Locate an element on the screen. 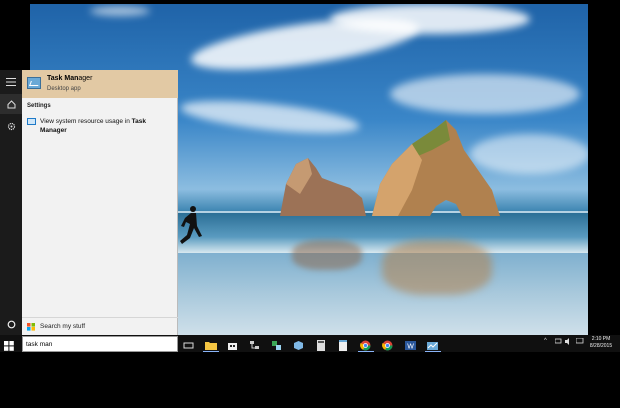 Image resolution: width=620 pixels, height=408 pixels. start-rail is located at coordinates (11, 211).